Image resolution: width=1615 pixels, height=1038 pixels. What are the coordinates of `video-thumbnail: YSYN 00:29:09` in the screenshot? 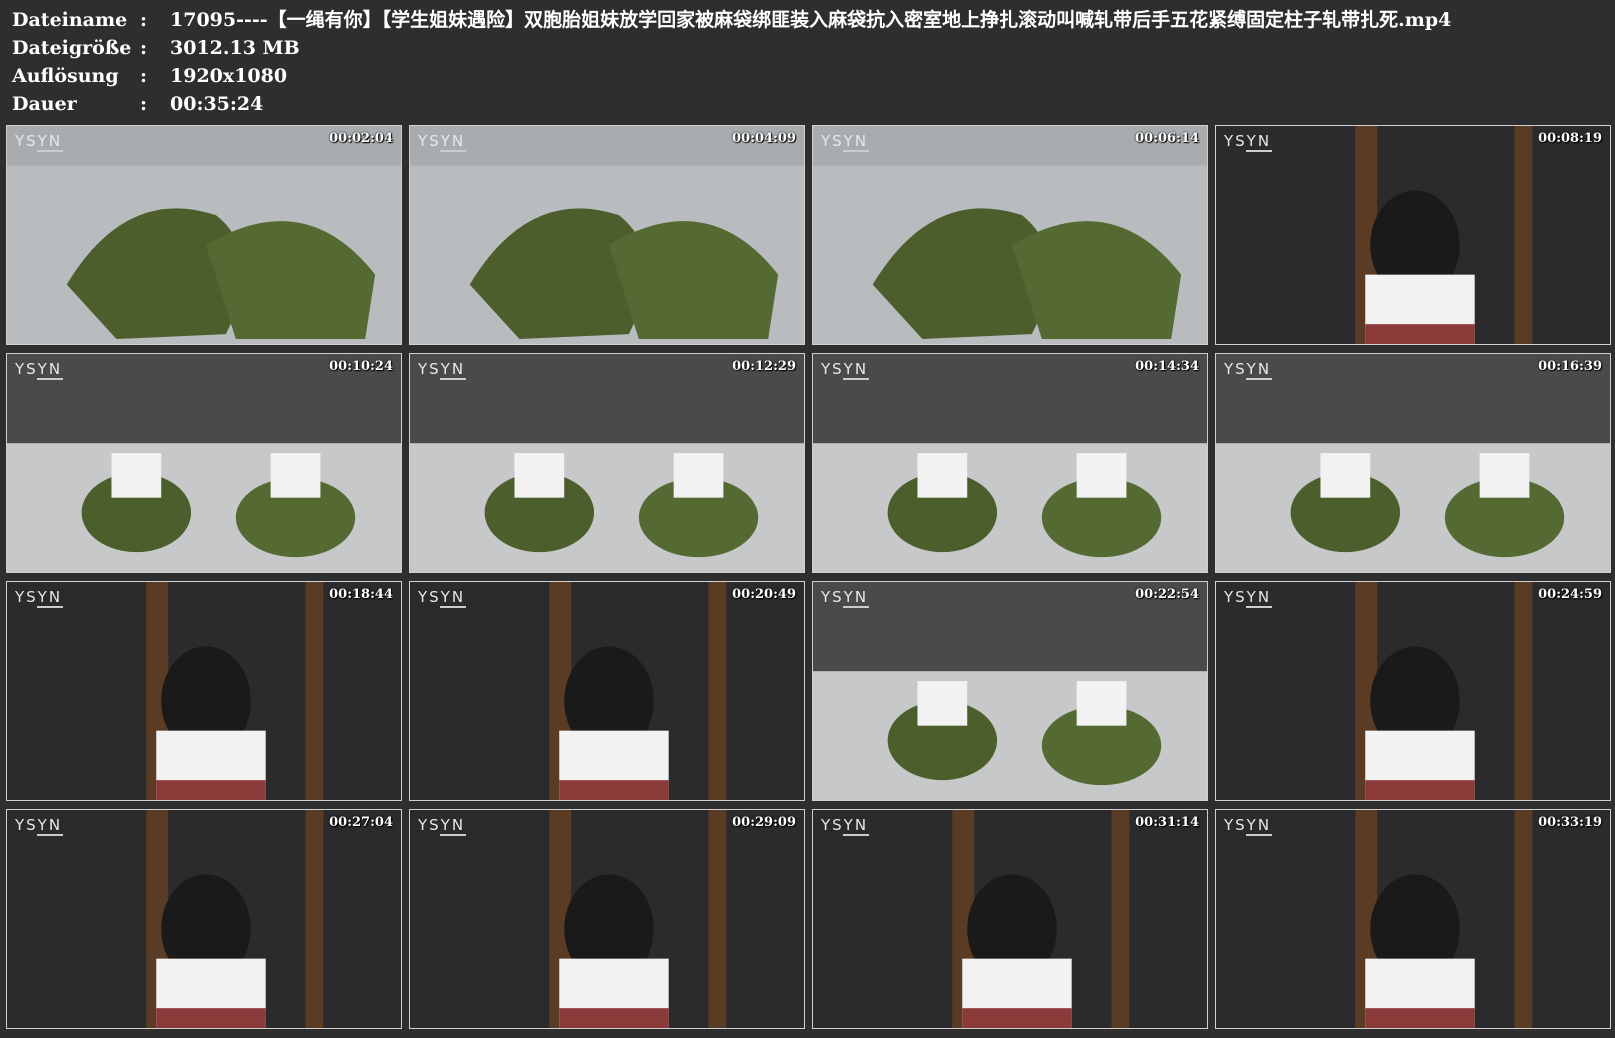 It's located at (607, 919).